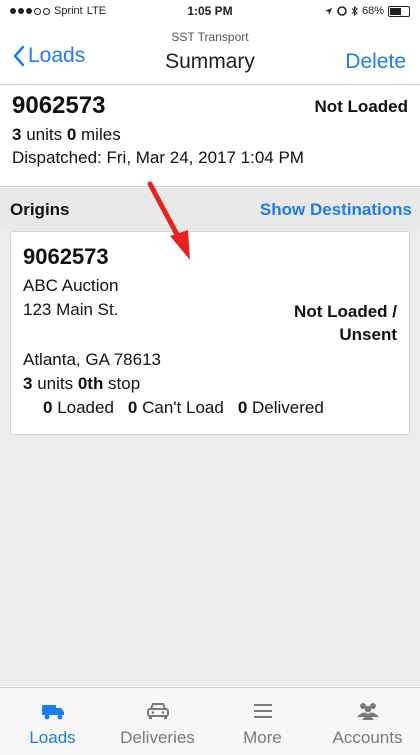 This screenshot has width=420, height=755. Describe the element at coordinates (90, 383) in the screenshot. I see `origin-stop-number: 0th` at that location.